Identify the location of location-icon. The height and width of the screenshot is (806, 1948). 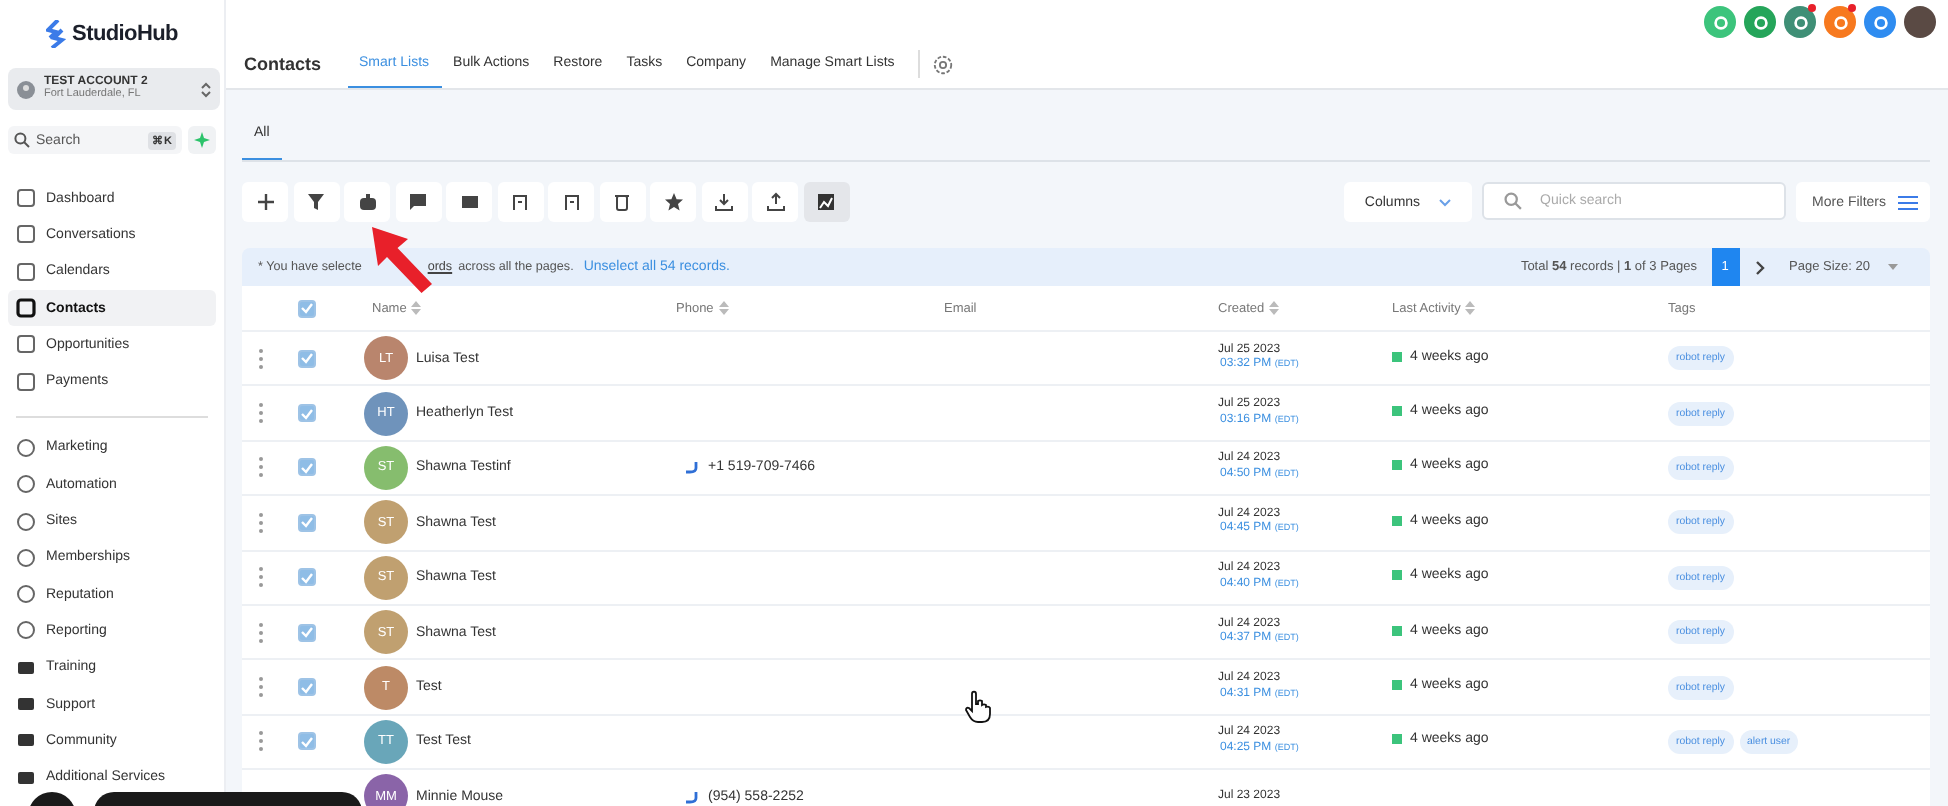
(26, 89).